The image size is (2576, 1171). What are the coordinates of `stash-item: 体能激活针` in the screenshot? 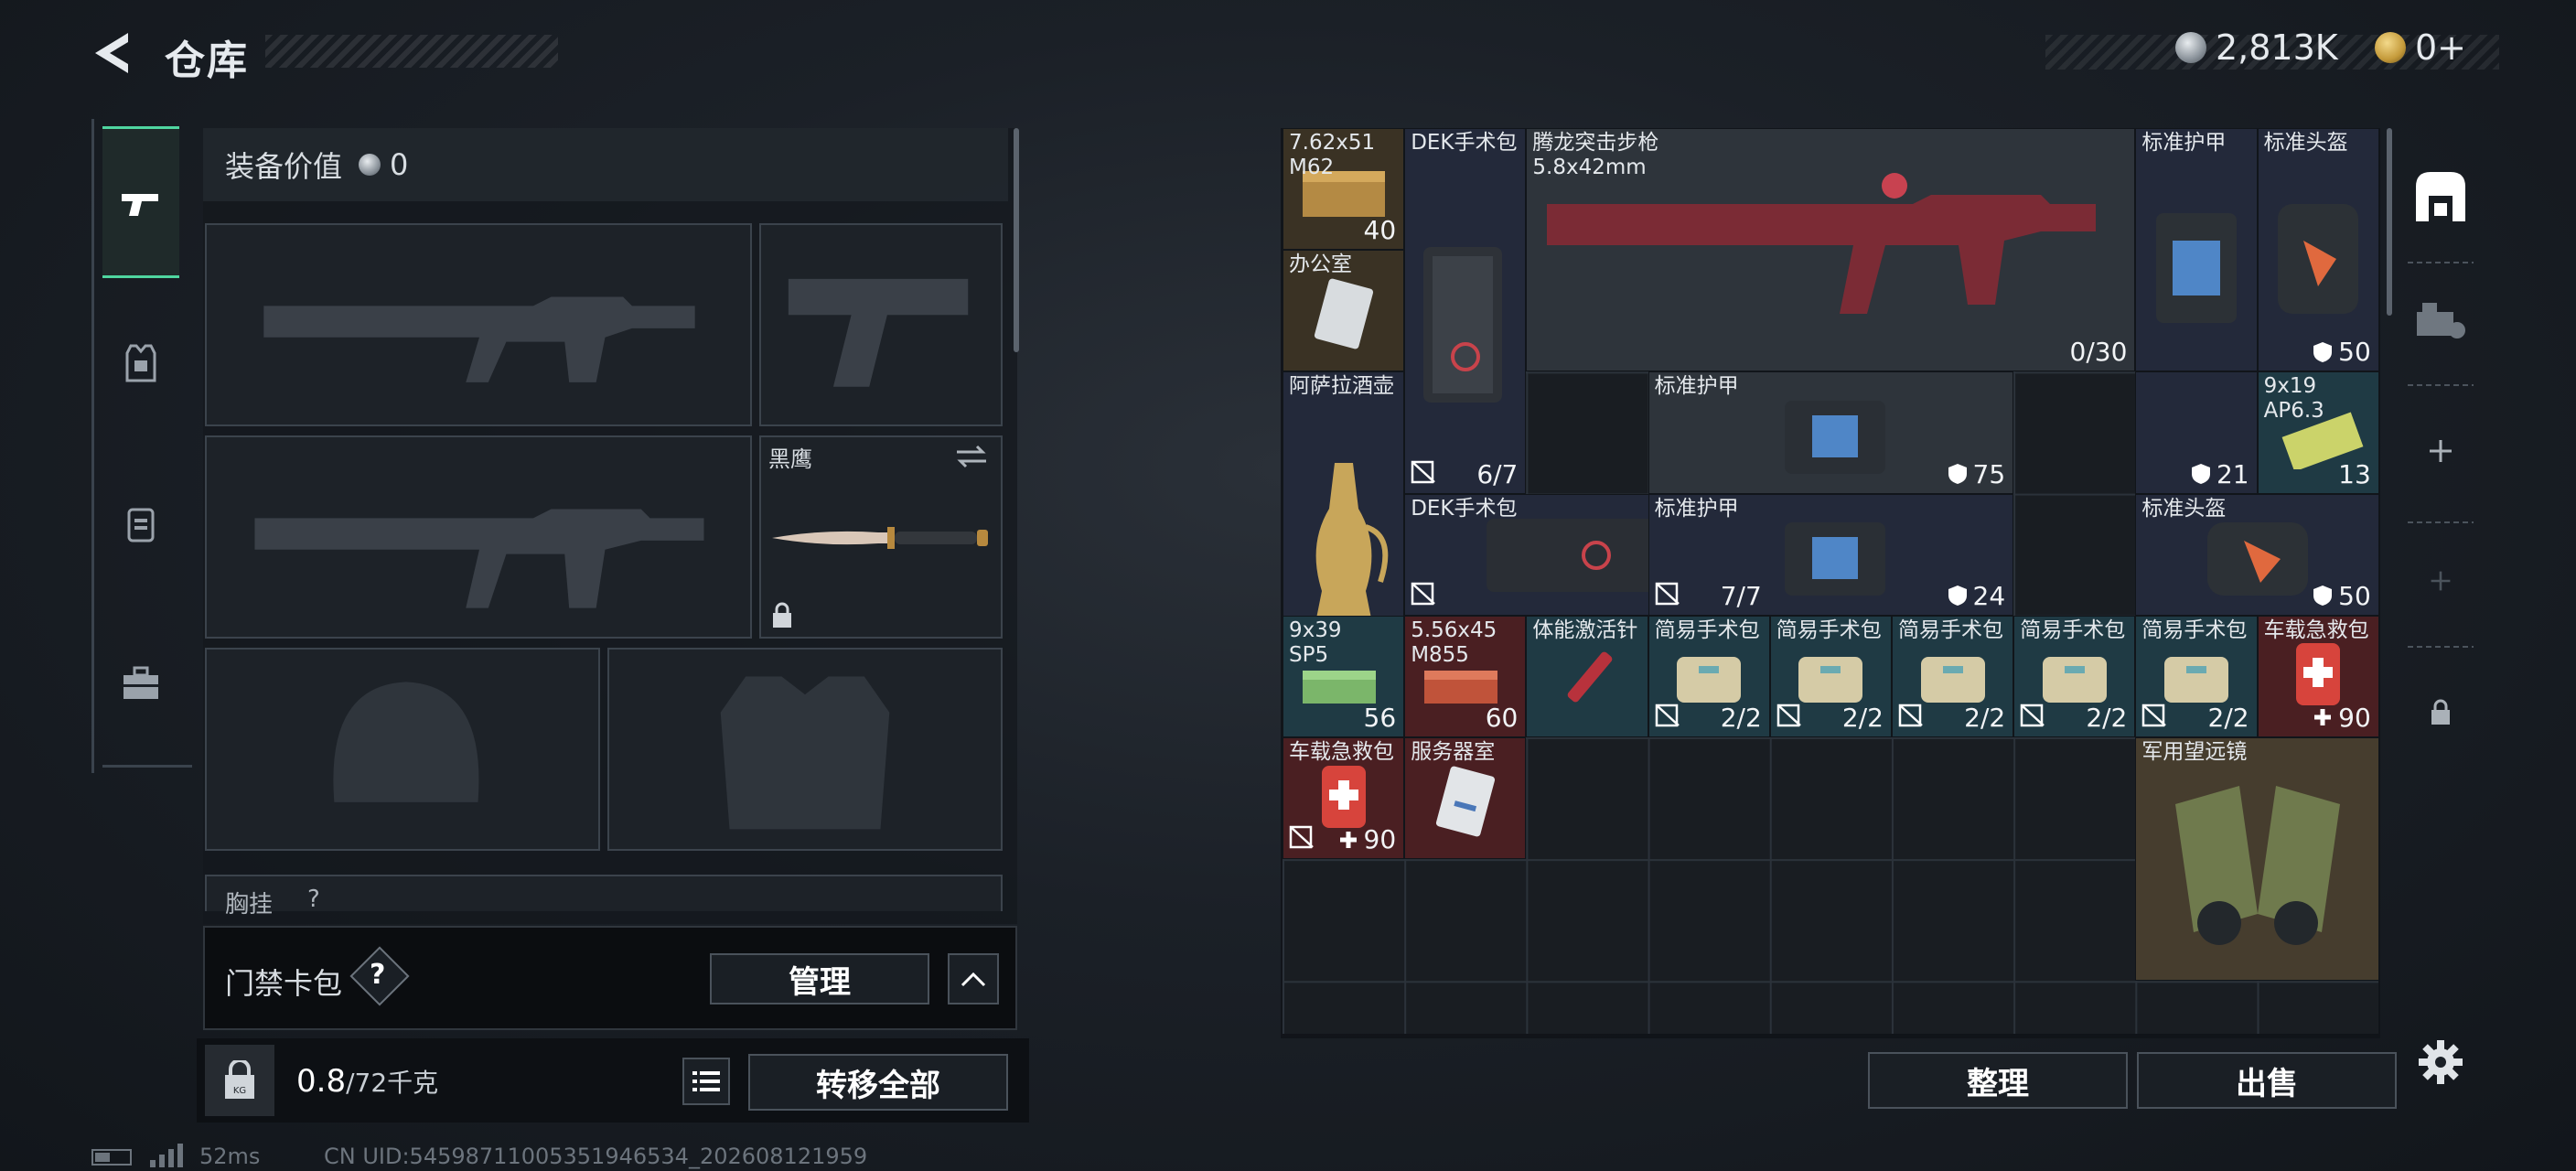 It's located at (1587, 676).